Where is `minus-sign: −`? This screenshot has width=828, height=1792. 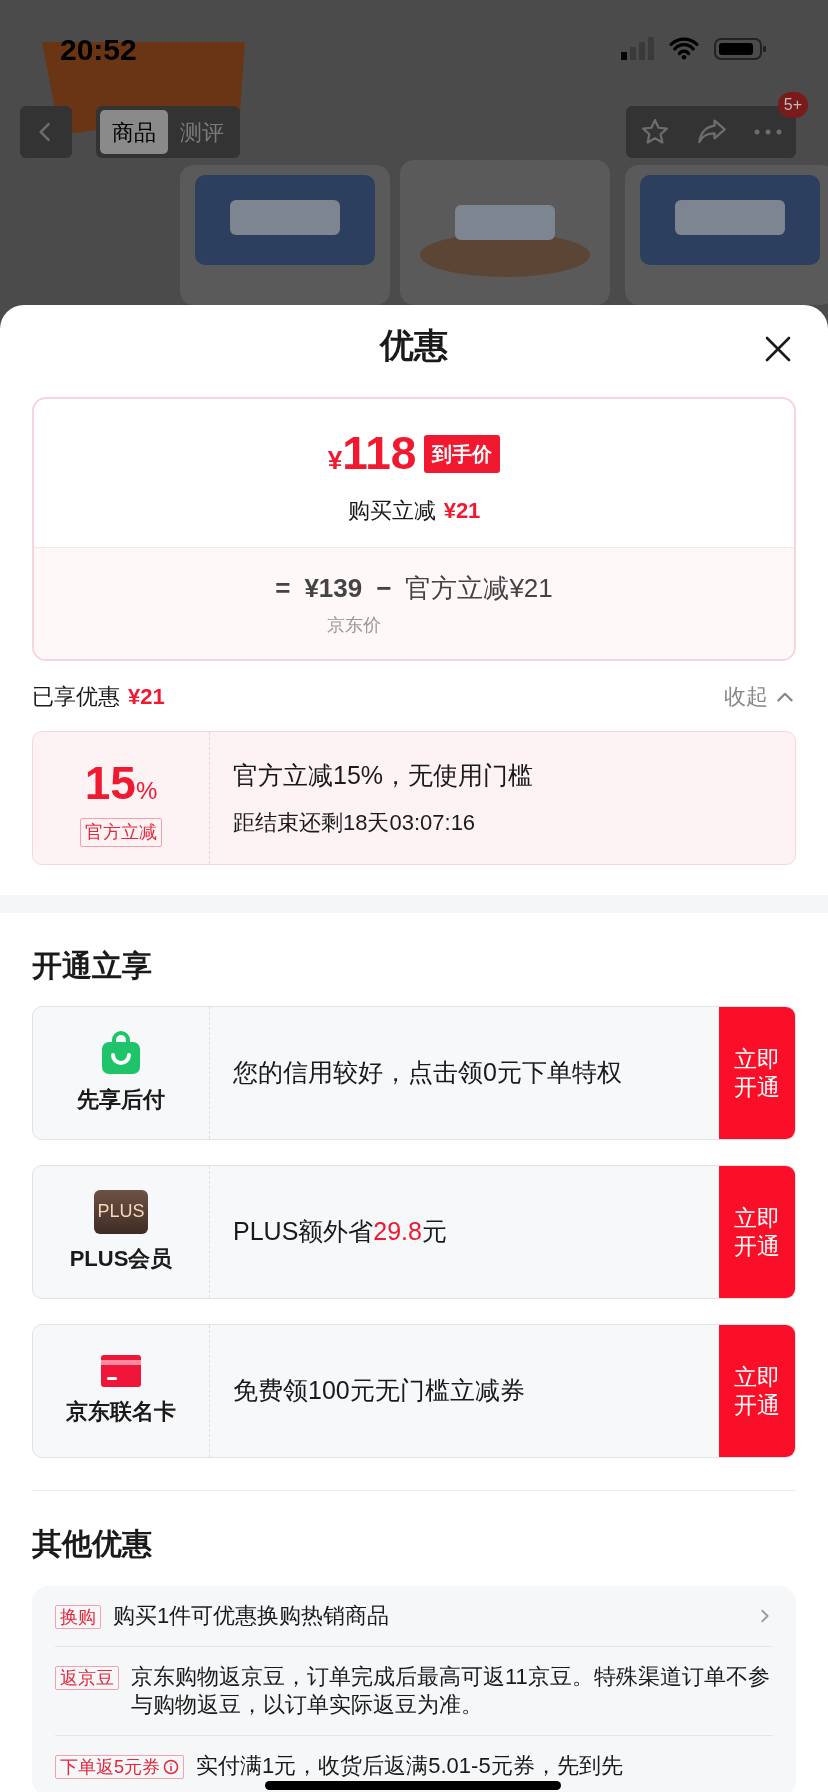
minus-sign: − is located at coordinates (384, 588).